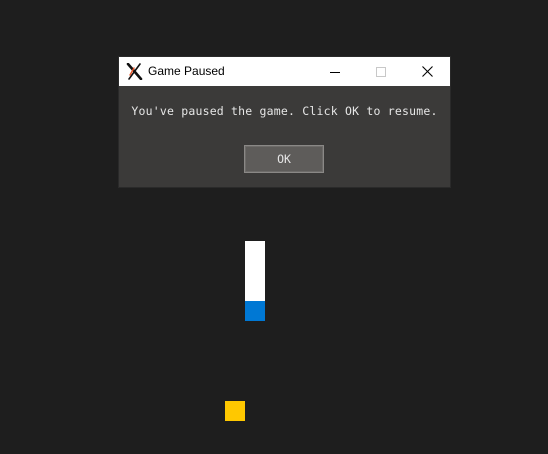  I want to click on snake, so click(255, 281).